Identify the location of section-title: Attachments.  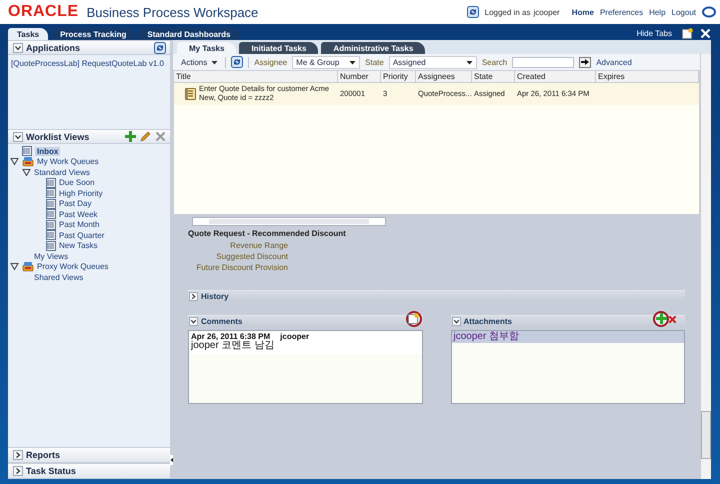
(488, 321).